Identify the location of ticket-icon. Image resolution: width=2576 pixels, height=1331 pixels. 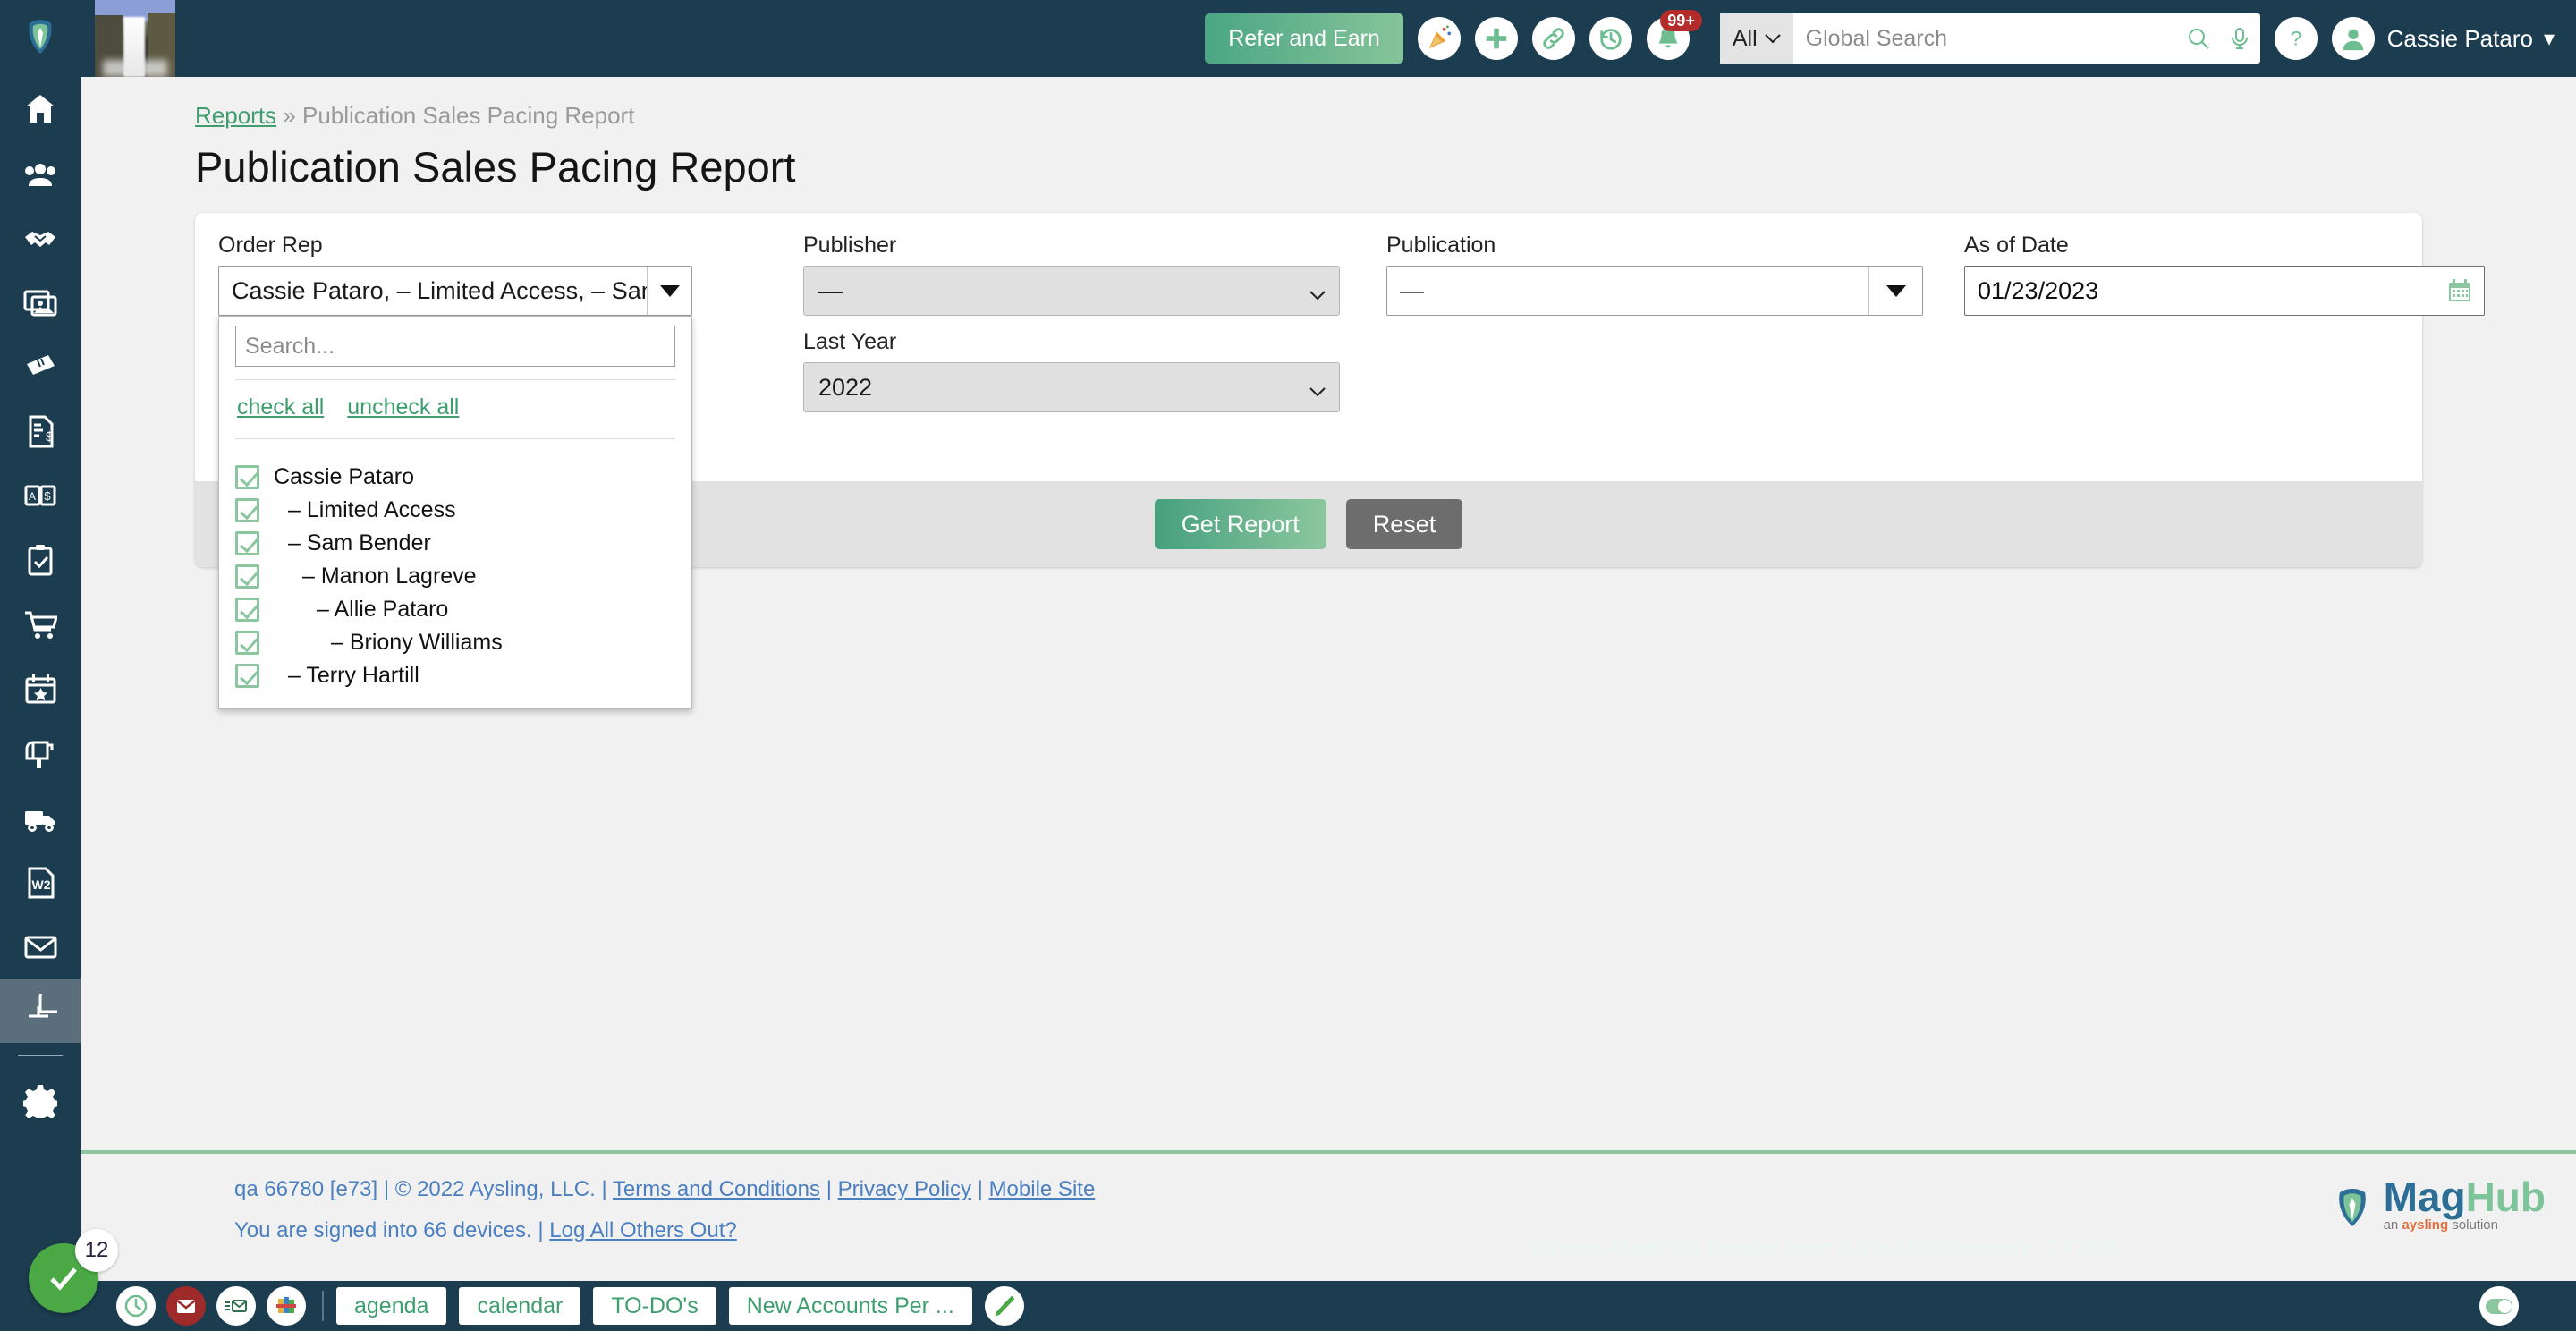
(41, 365).